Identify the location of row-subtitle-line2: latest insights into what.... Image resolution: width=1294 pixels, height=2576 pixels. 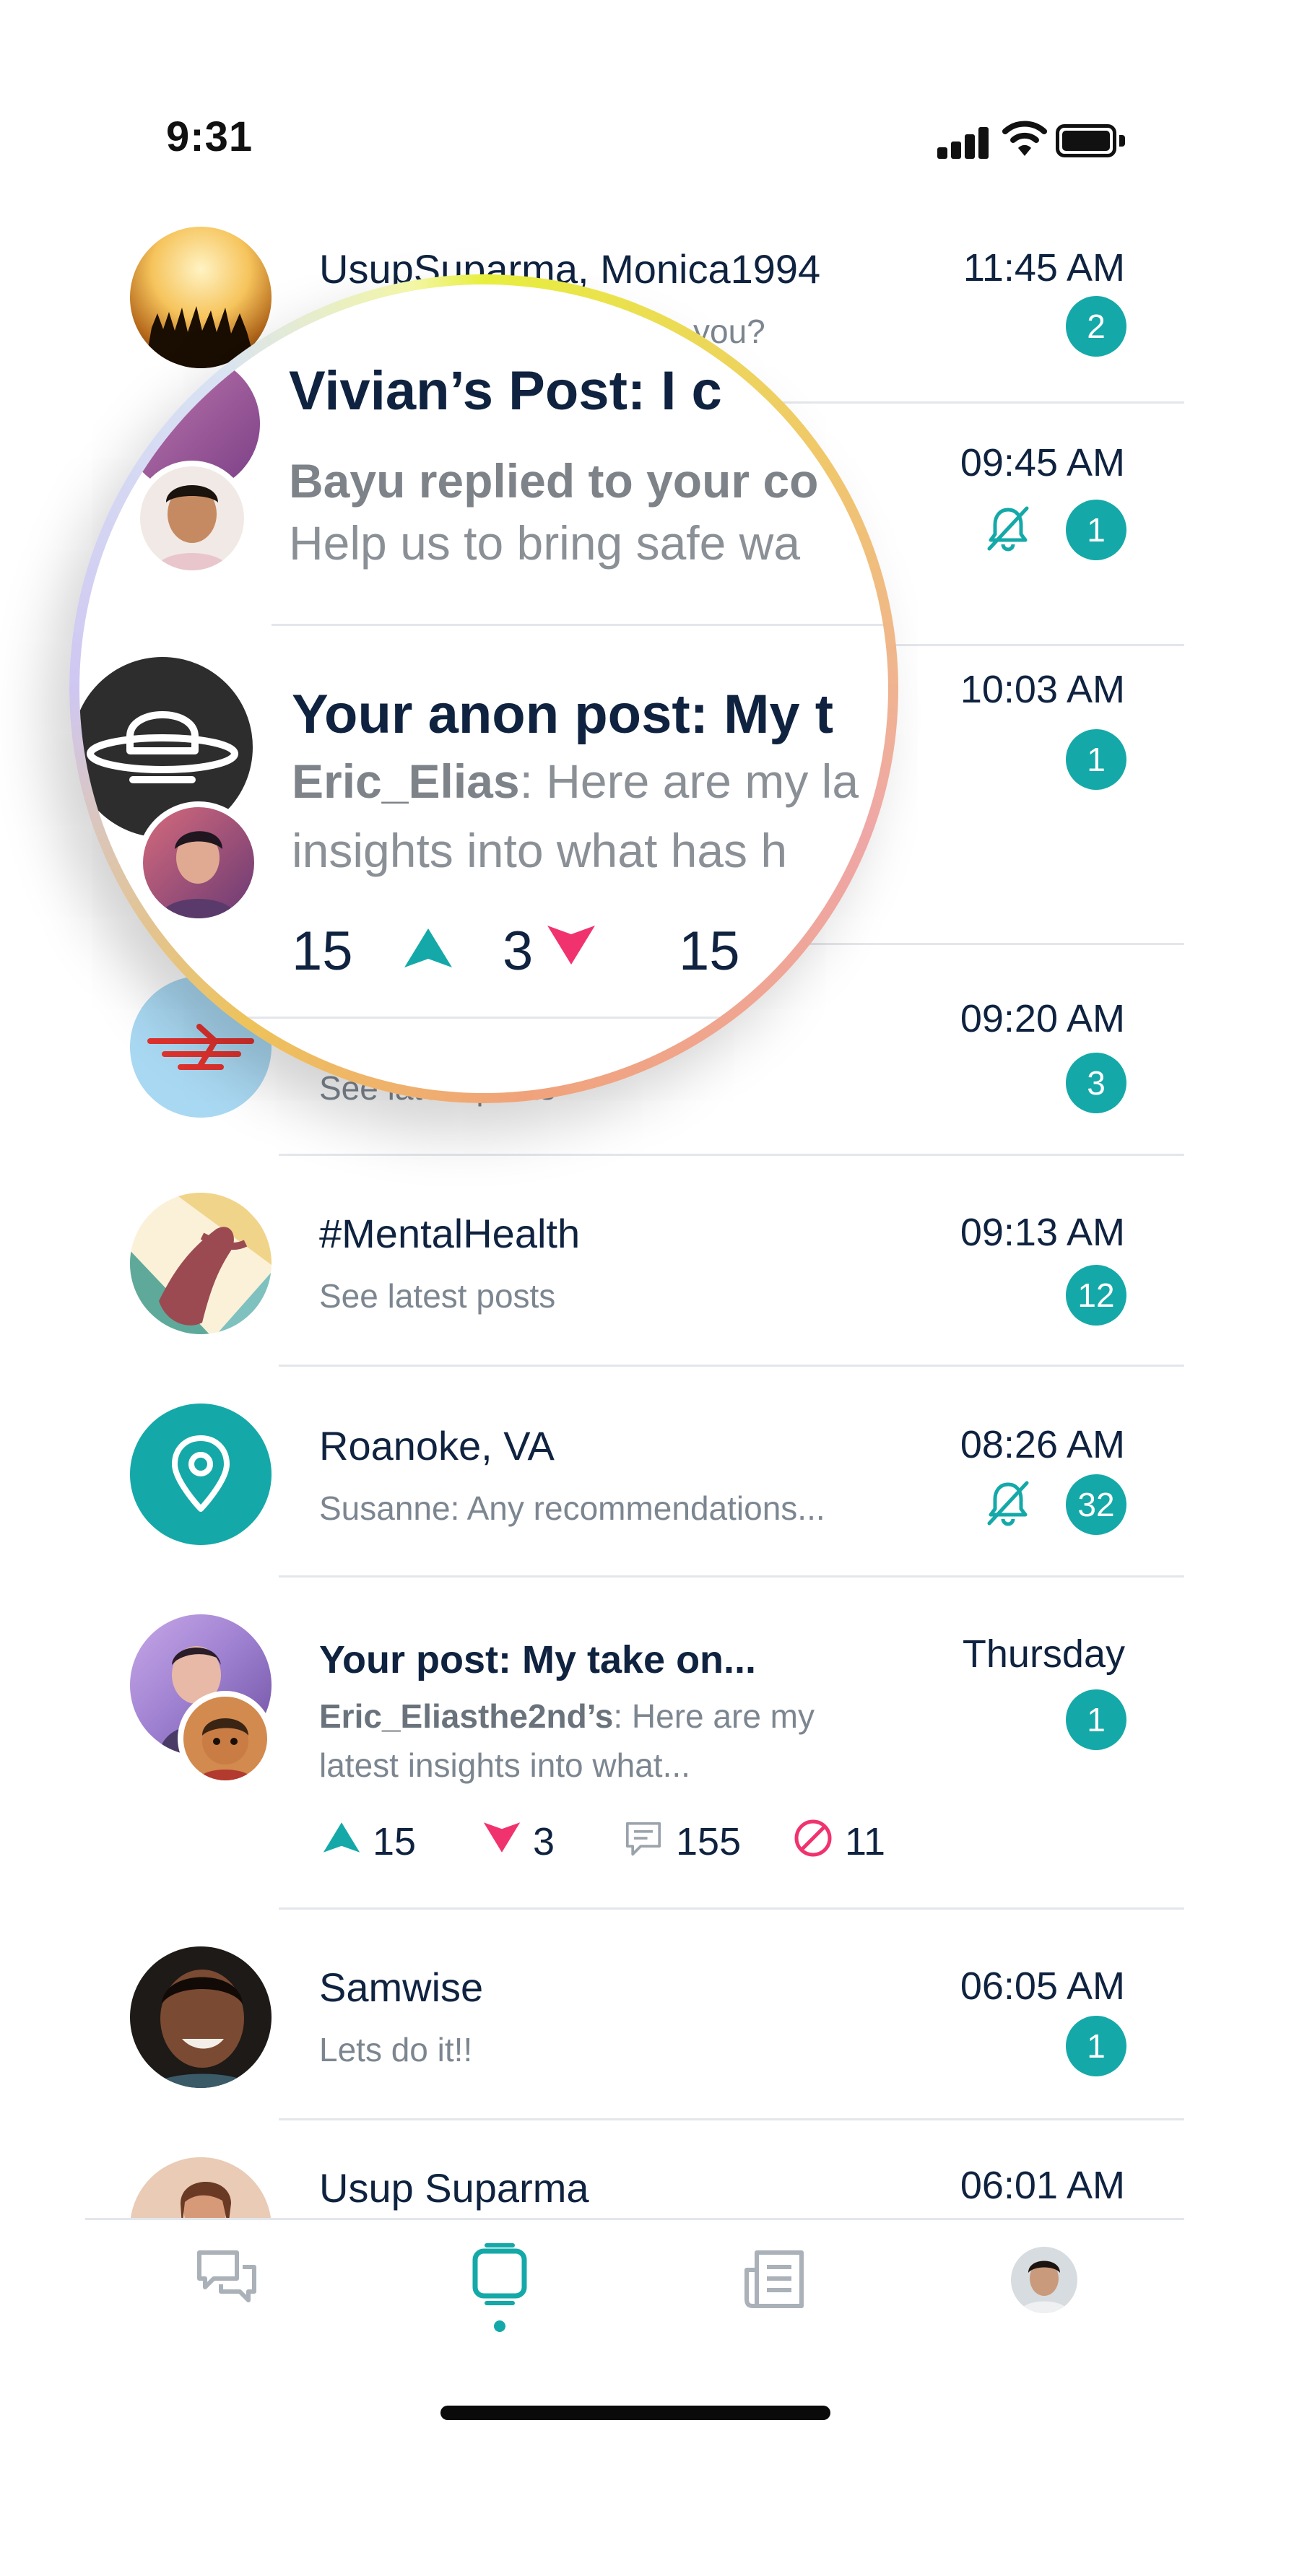
(504, 1765).